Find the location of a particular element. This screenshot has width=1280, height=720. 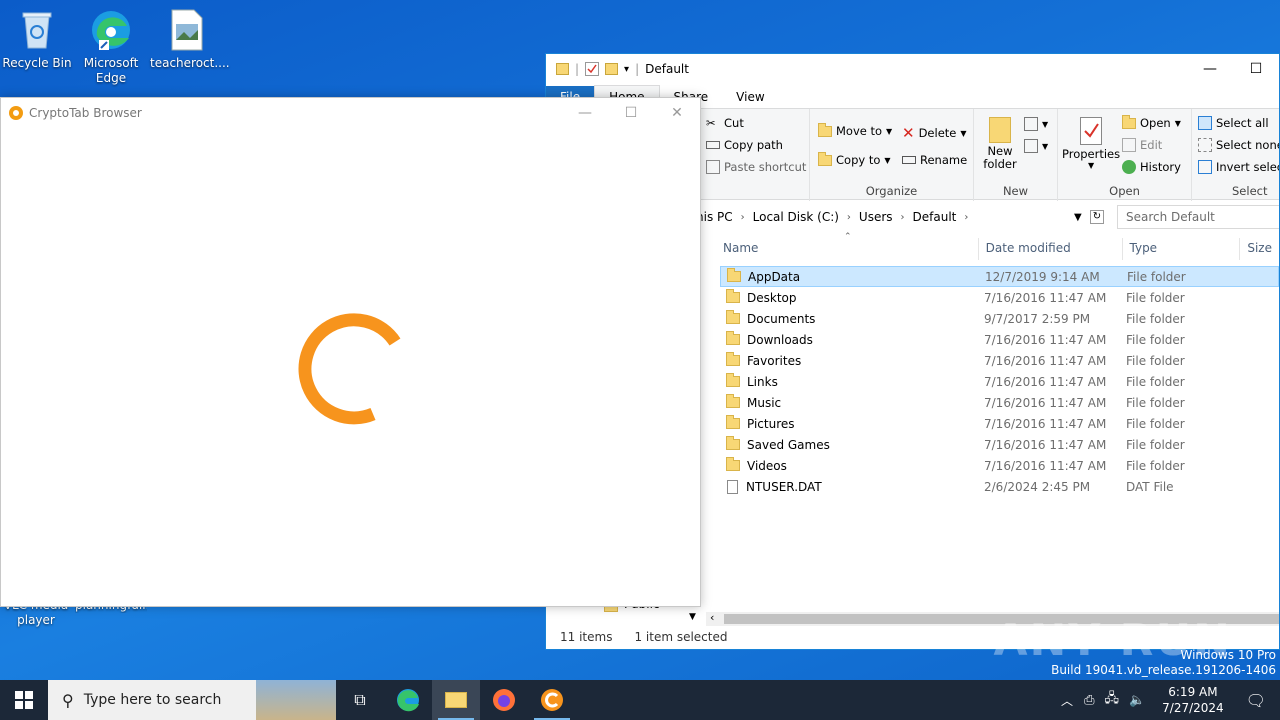

group-label: Select is located at coordinates (1250, 191).